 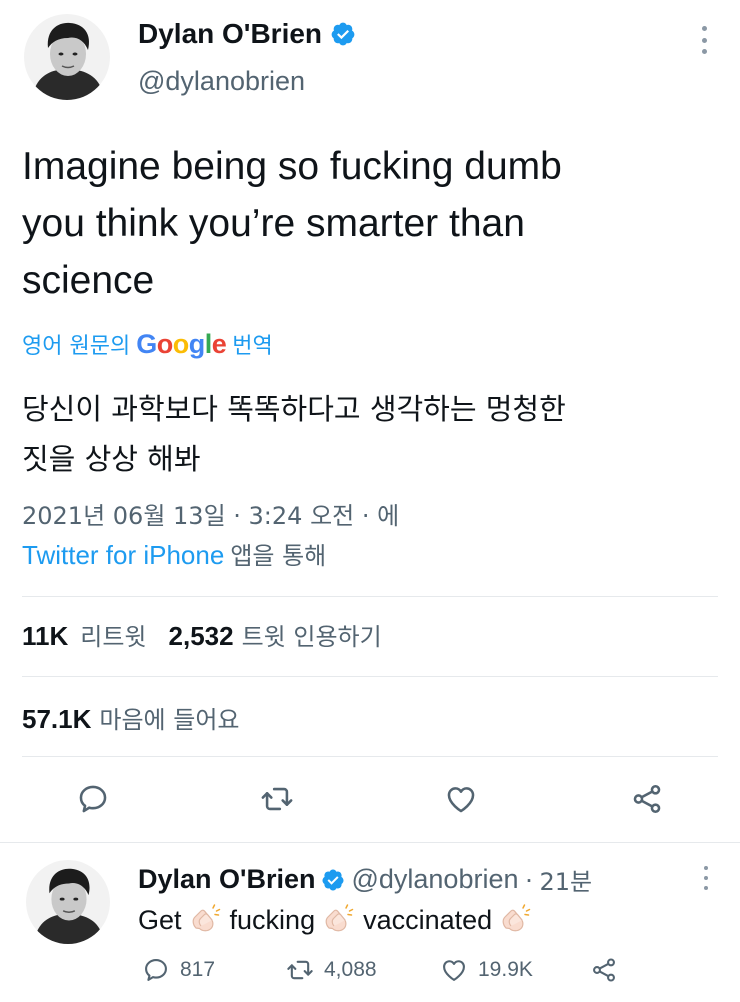 I want to click on reply-reply-button: 817, so click(x=178, y=970).